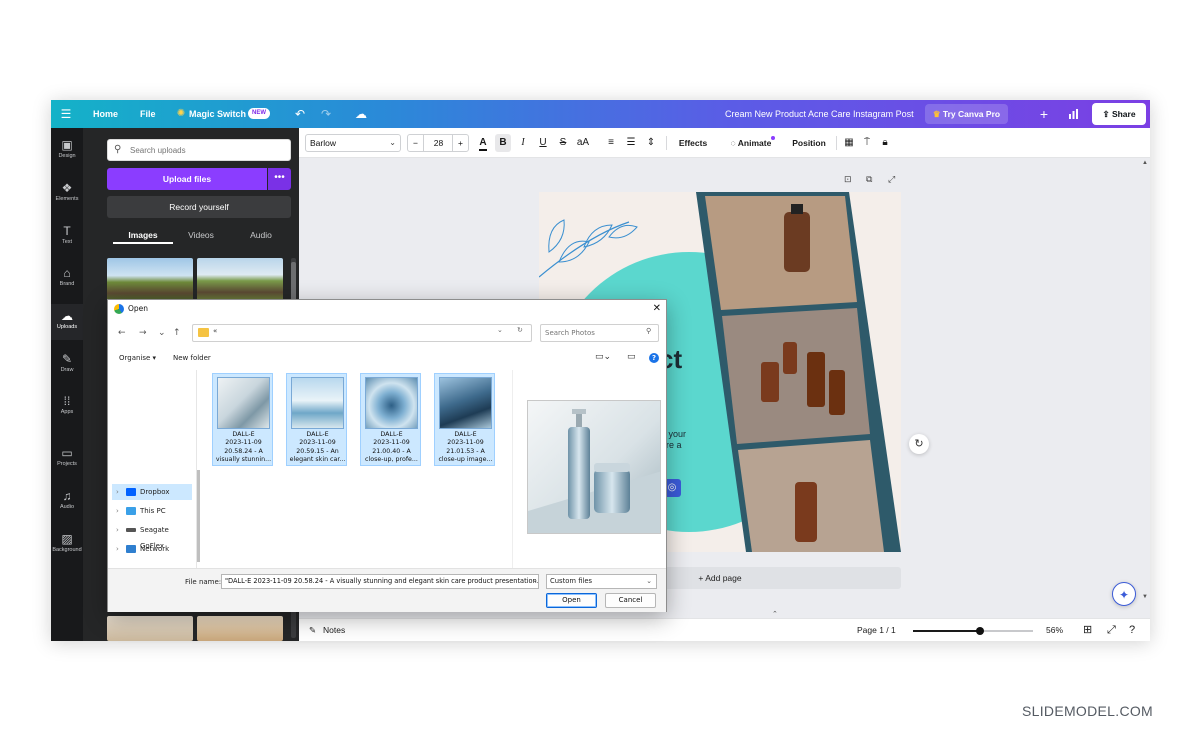 The image size is (1200, 743). Describe the element at coordinates (603, 357) in the screenshot. I see `view-options-icon: ▭⌄` at that location.